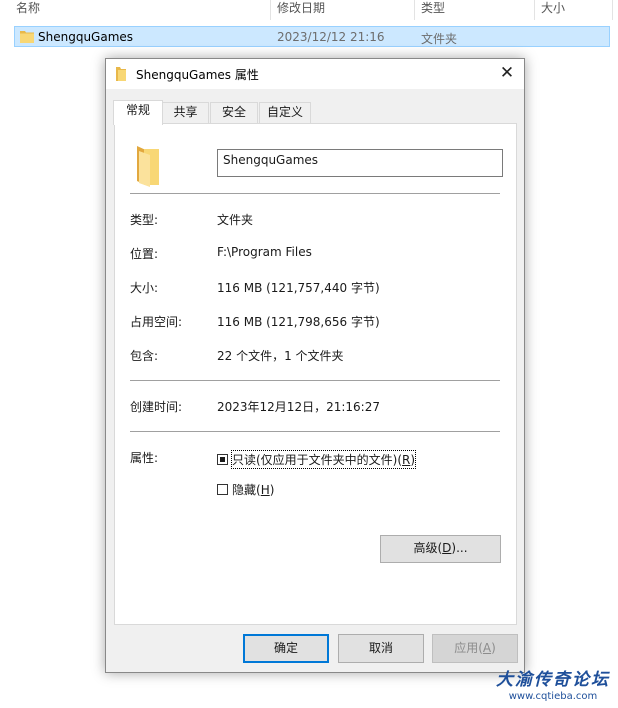  Describe the element at coordinates (222, 459) in the screenshot. I see `readonly-checkbox` at that location.